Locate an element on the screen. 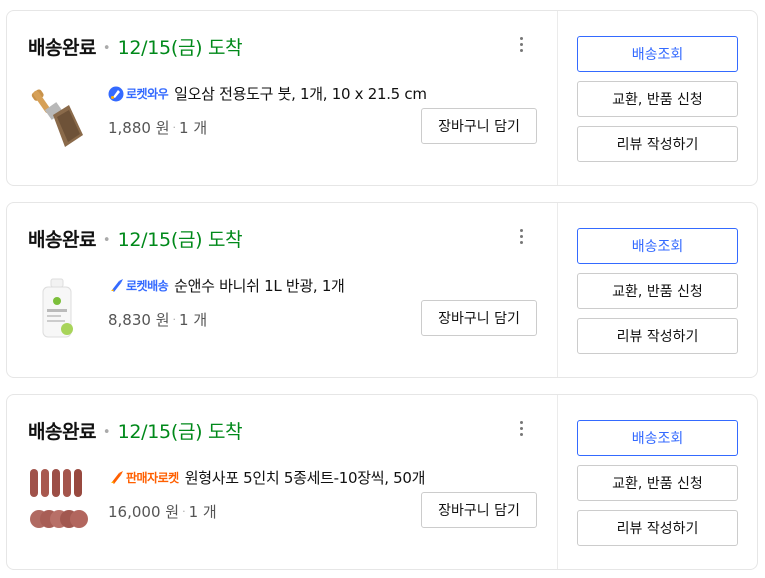 This screenshot has height=578, width=765. product-name: 원형사포 5인치 5종세트-10장씩, 50개 is located at coordinates (305, 477).